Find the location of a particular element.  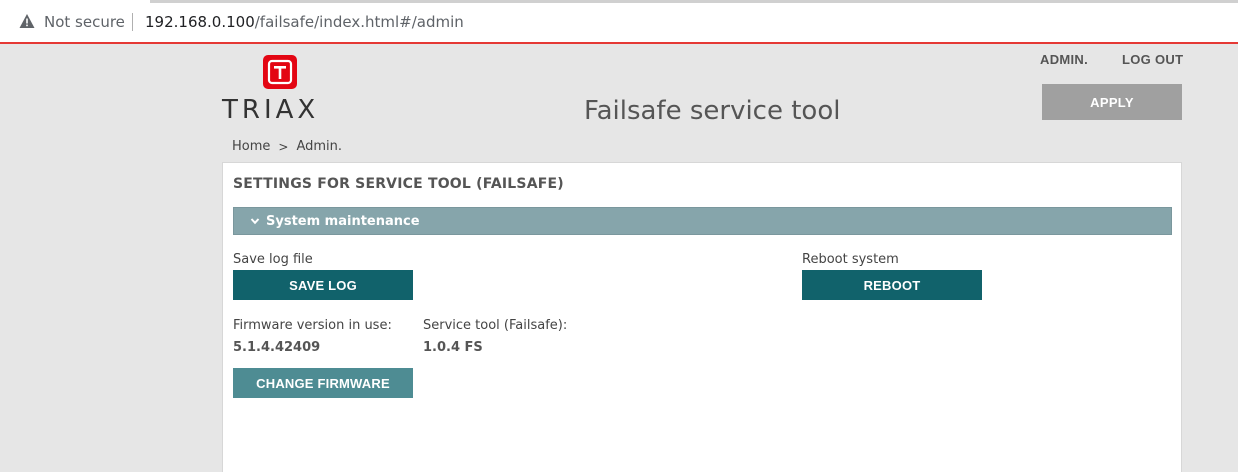

chevron-down-icon is located at coordinates (255, 221).